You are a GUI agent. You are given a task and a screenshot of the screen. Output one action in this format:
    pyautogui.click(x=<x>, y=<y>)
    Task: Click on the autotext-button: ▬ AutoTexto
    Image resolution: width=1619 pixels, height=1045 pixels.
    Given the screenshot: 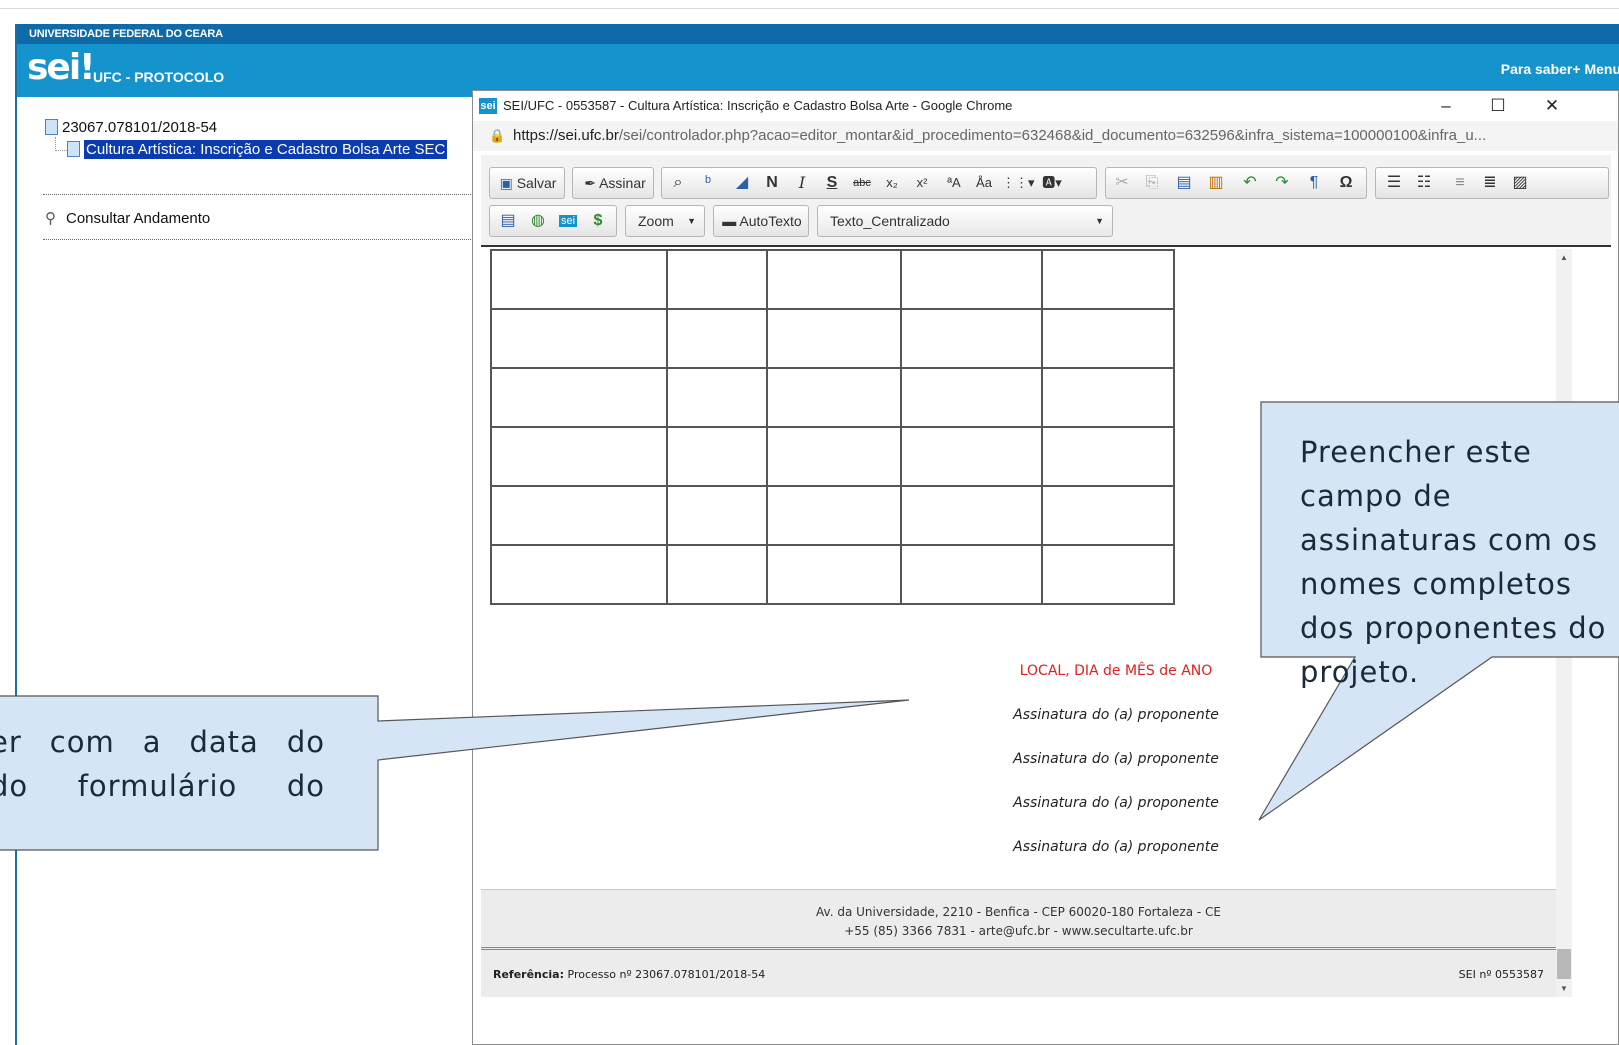 What is the action you would take?
    pyautogui.click(x=761, y=221)
    